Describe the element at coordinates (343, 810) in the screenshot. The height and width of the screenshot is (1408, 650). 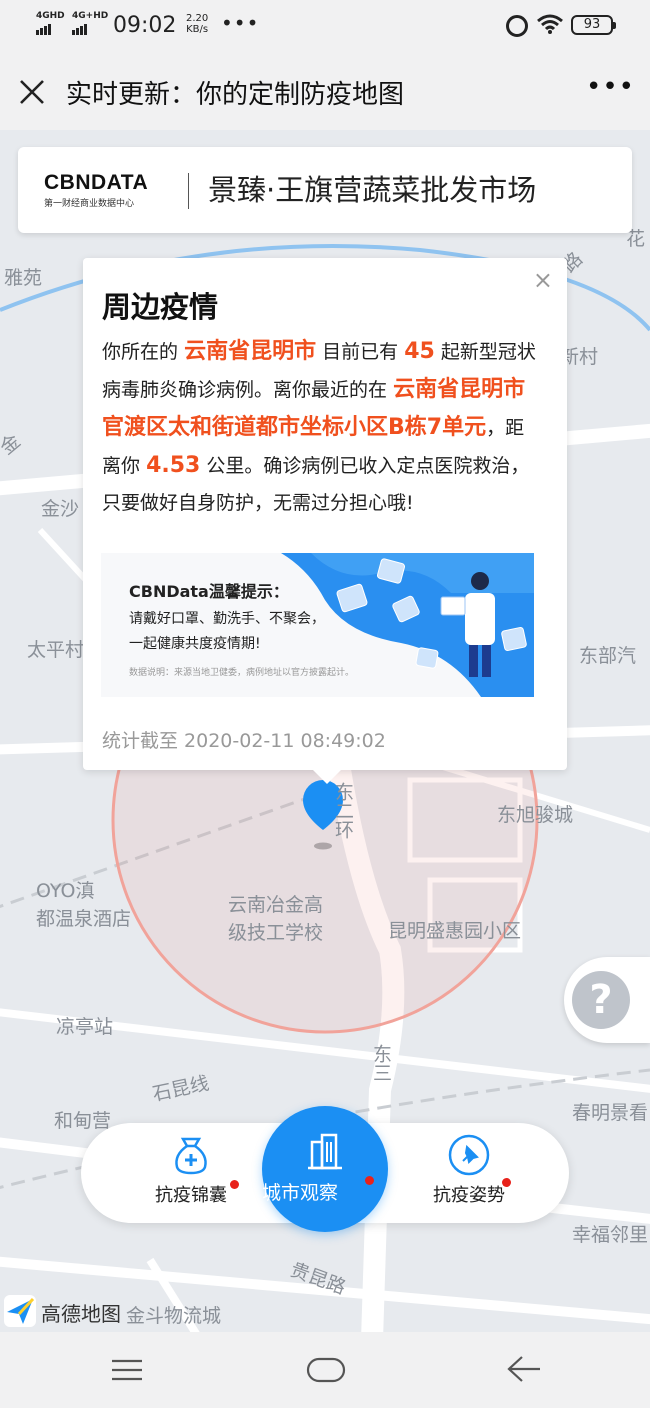
I see `map-label: 东二环` at that location.